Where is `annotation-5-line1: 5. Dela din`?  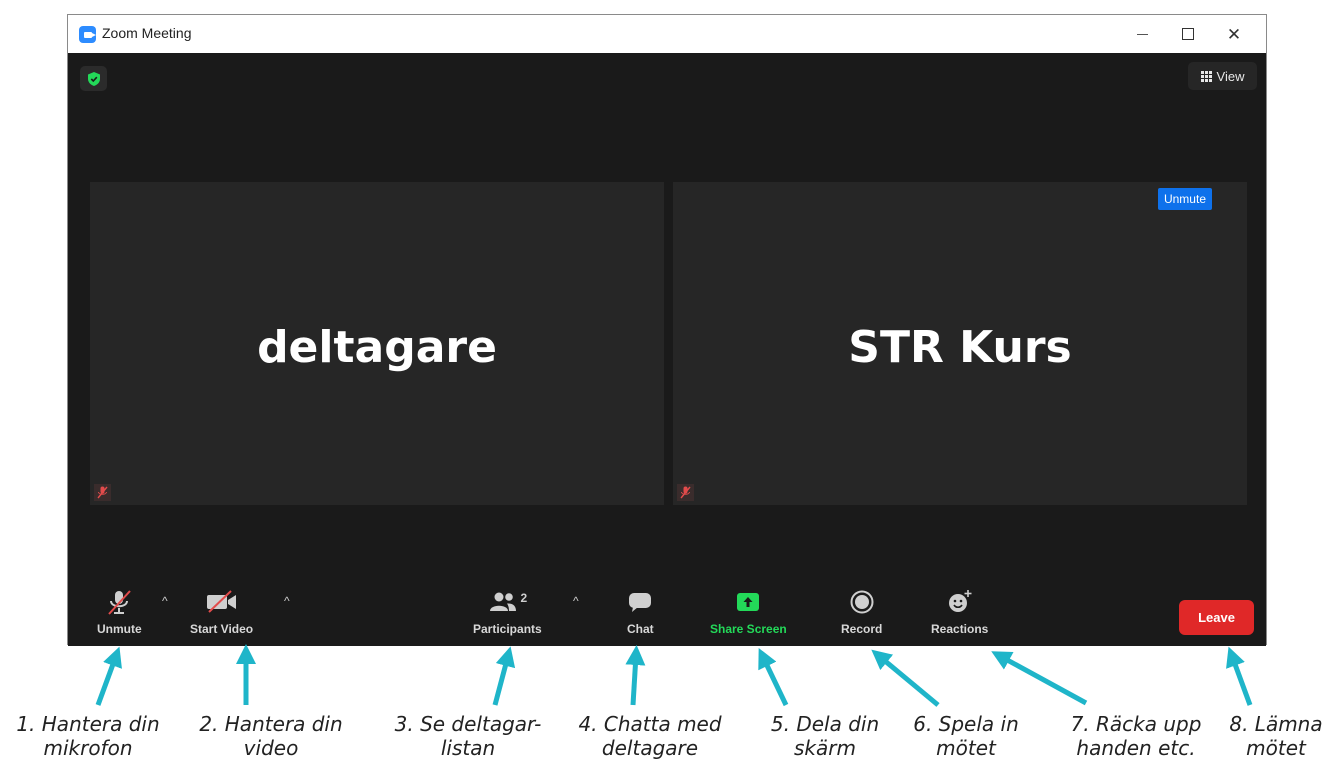 annotation-5-line1: 5. Dela din is located at coordinates (825, 724).